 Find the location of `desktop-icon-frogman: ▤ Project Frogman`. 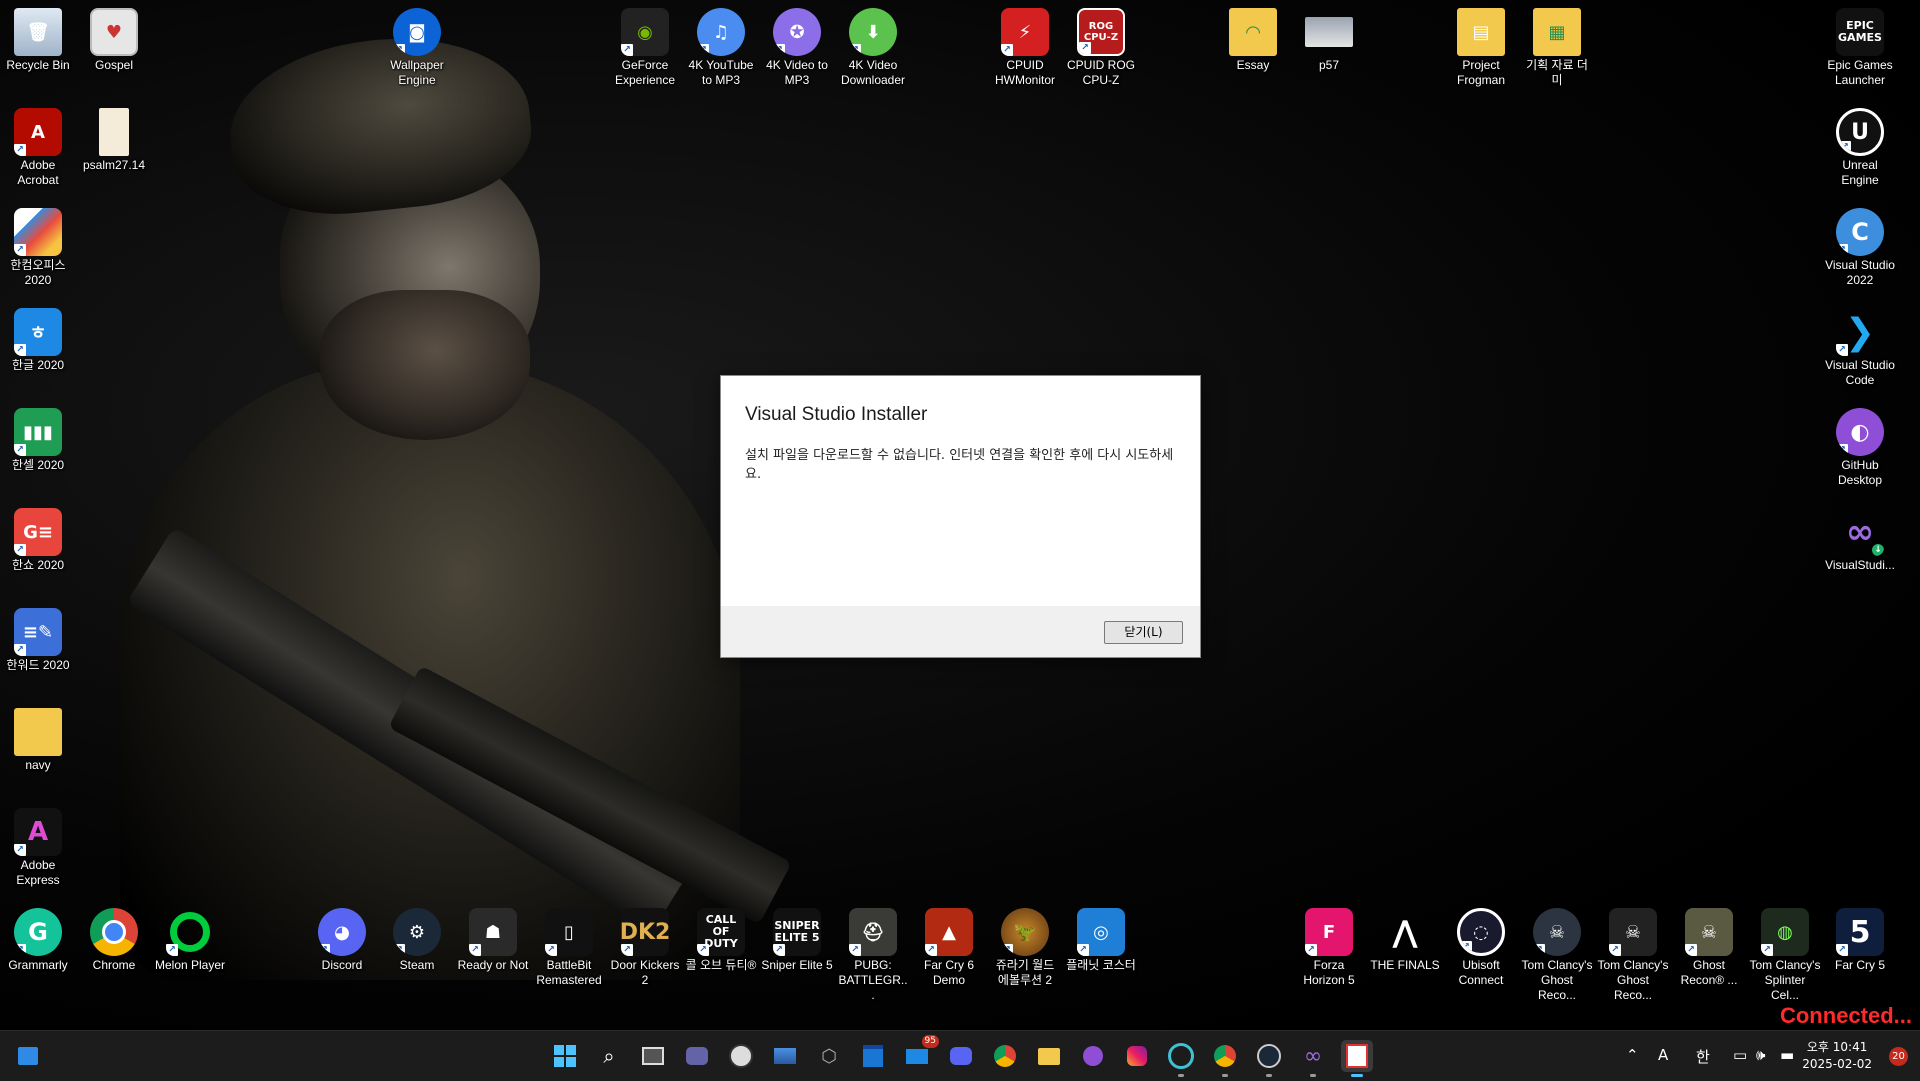

desktop-icon-frogman: ▤ Project Frogman is located at coordinates (1481, 48).